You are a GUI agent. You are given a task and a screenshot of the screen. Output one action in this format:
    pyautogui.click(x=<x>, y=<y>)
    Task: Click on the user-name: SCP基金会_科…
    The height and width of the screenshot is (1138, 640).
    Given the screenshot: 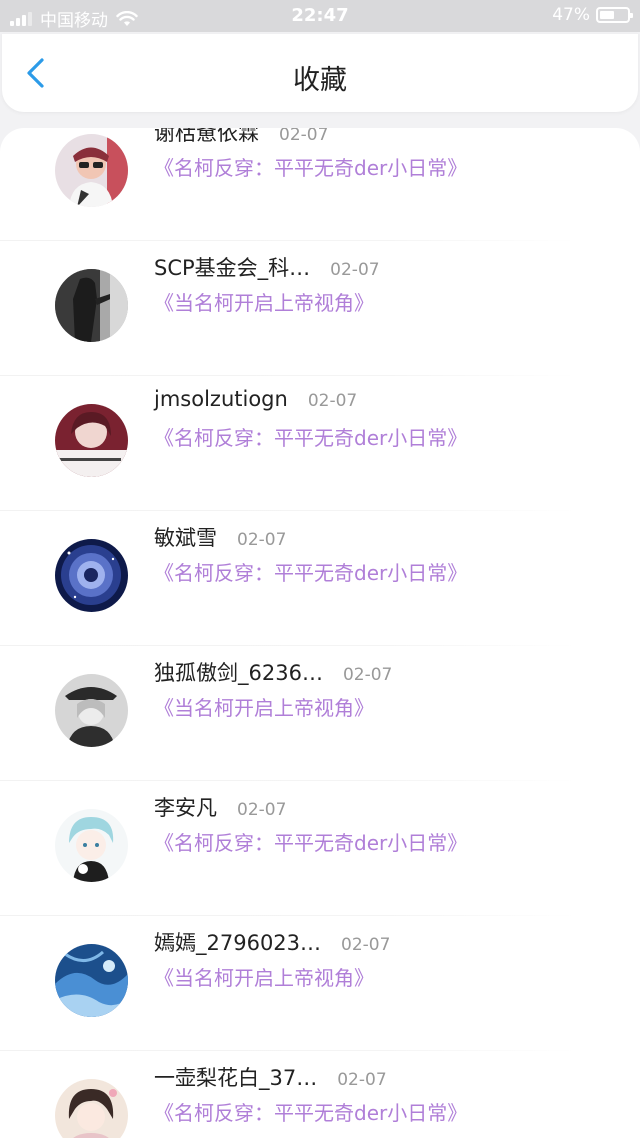 What is the action you would take?
    pyautogui.click(x=232, y=268)
    